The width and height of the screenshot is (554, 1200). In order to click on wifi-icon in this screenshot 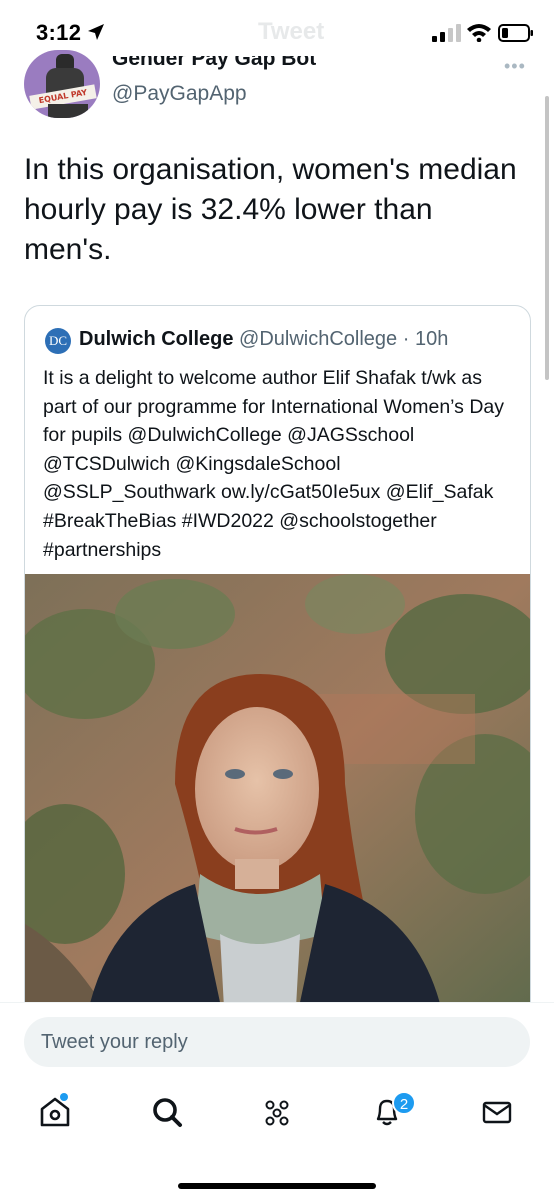, I will do `click(479, 33)`.